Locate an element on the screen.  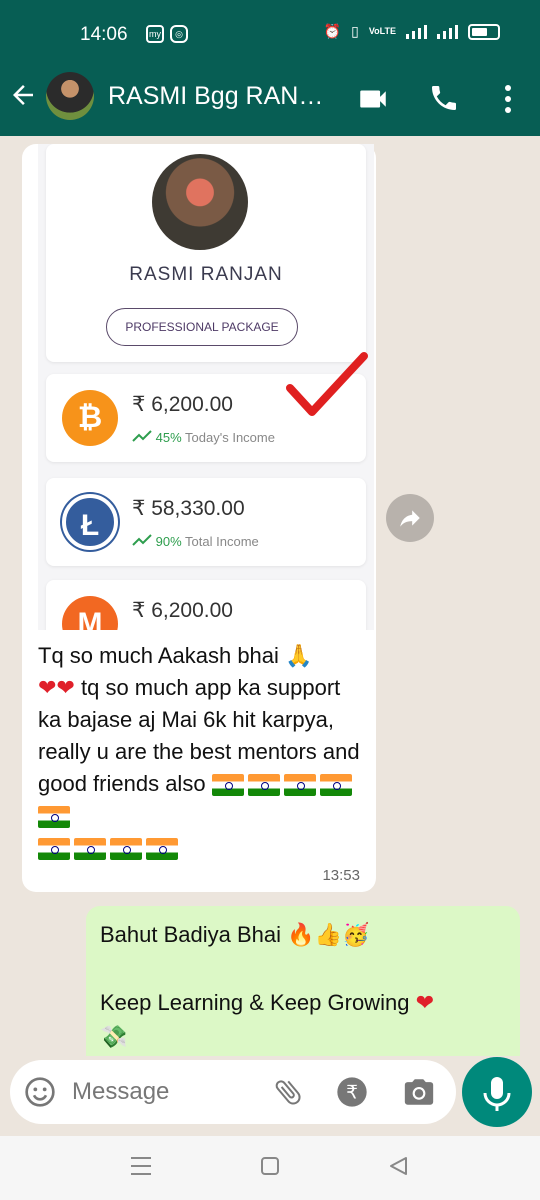
profile-card: RASMI RANJAN PROFESSIONAL PACKAGE is located at coordinates (206, 253).